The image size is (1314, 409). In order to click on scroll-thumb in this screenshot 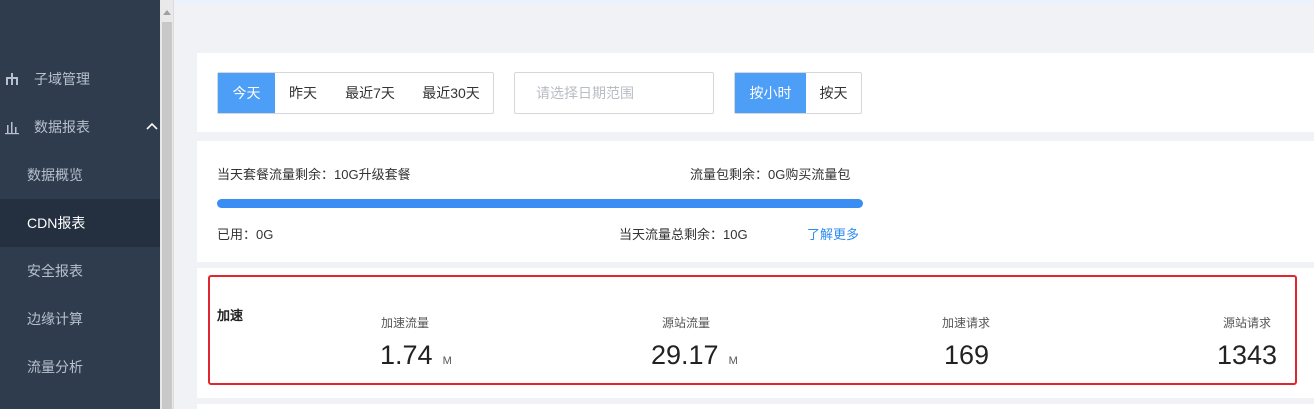, I will do `click(167, 215)`.